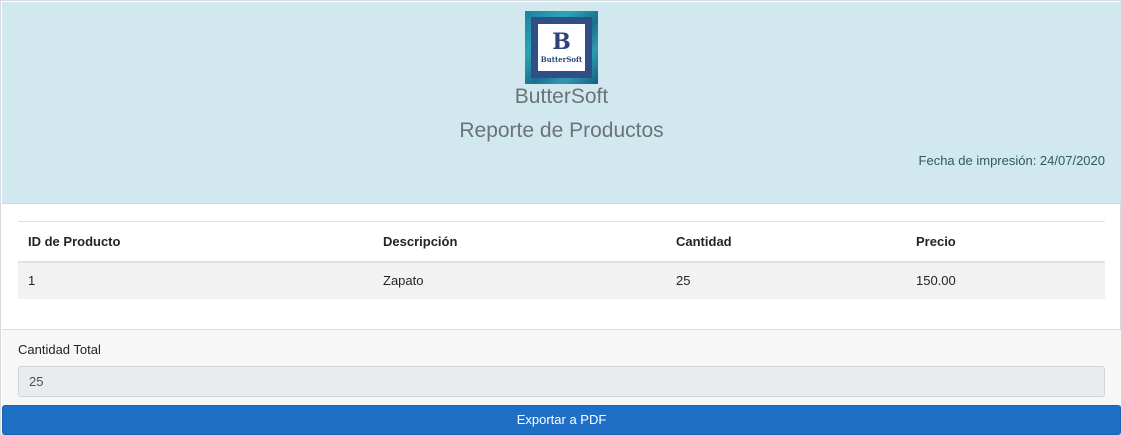 The width and height of the screenshot is (1121, 435). What do you see at coordinates (561, 42) in the screenshot?
I see `logo-letter: B` at bounding box center [561, 42].